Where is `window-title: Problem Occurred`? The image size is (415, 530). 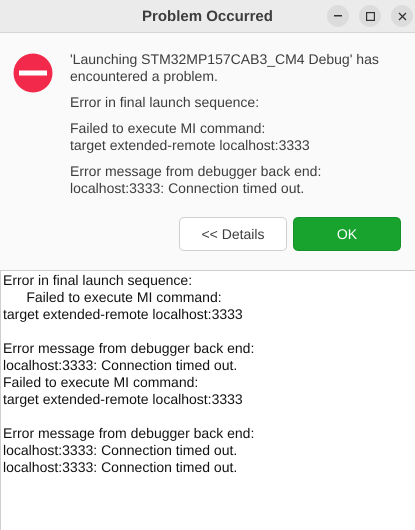 window-title: Problem Occurred is located at coordinates (207, 16).